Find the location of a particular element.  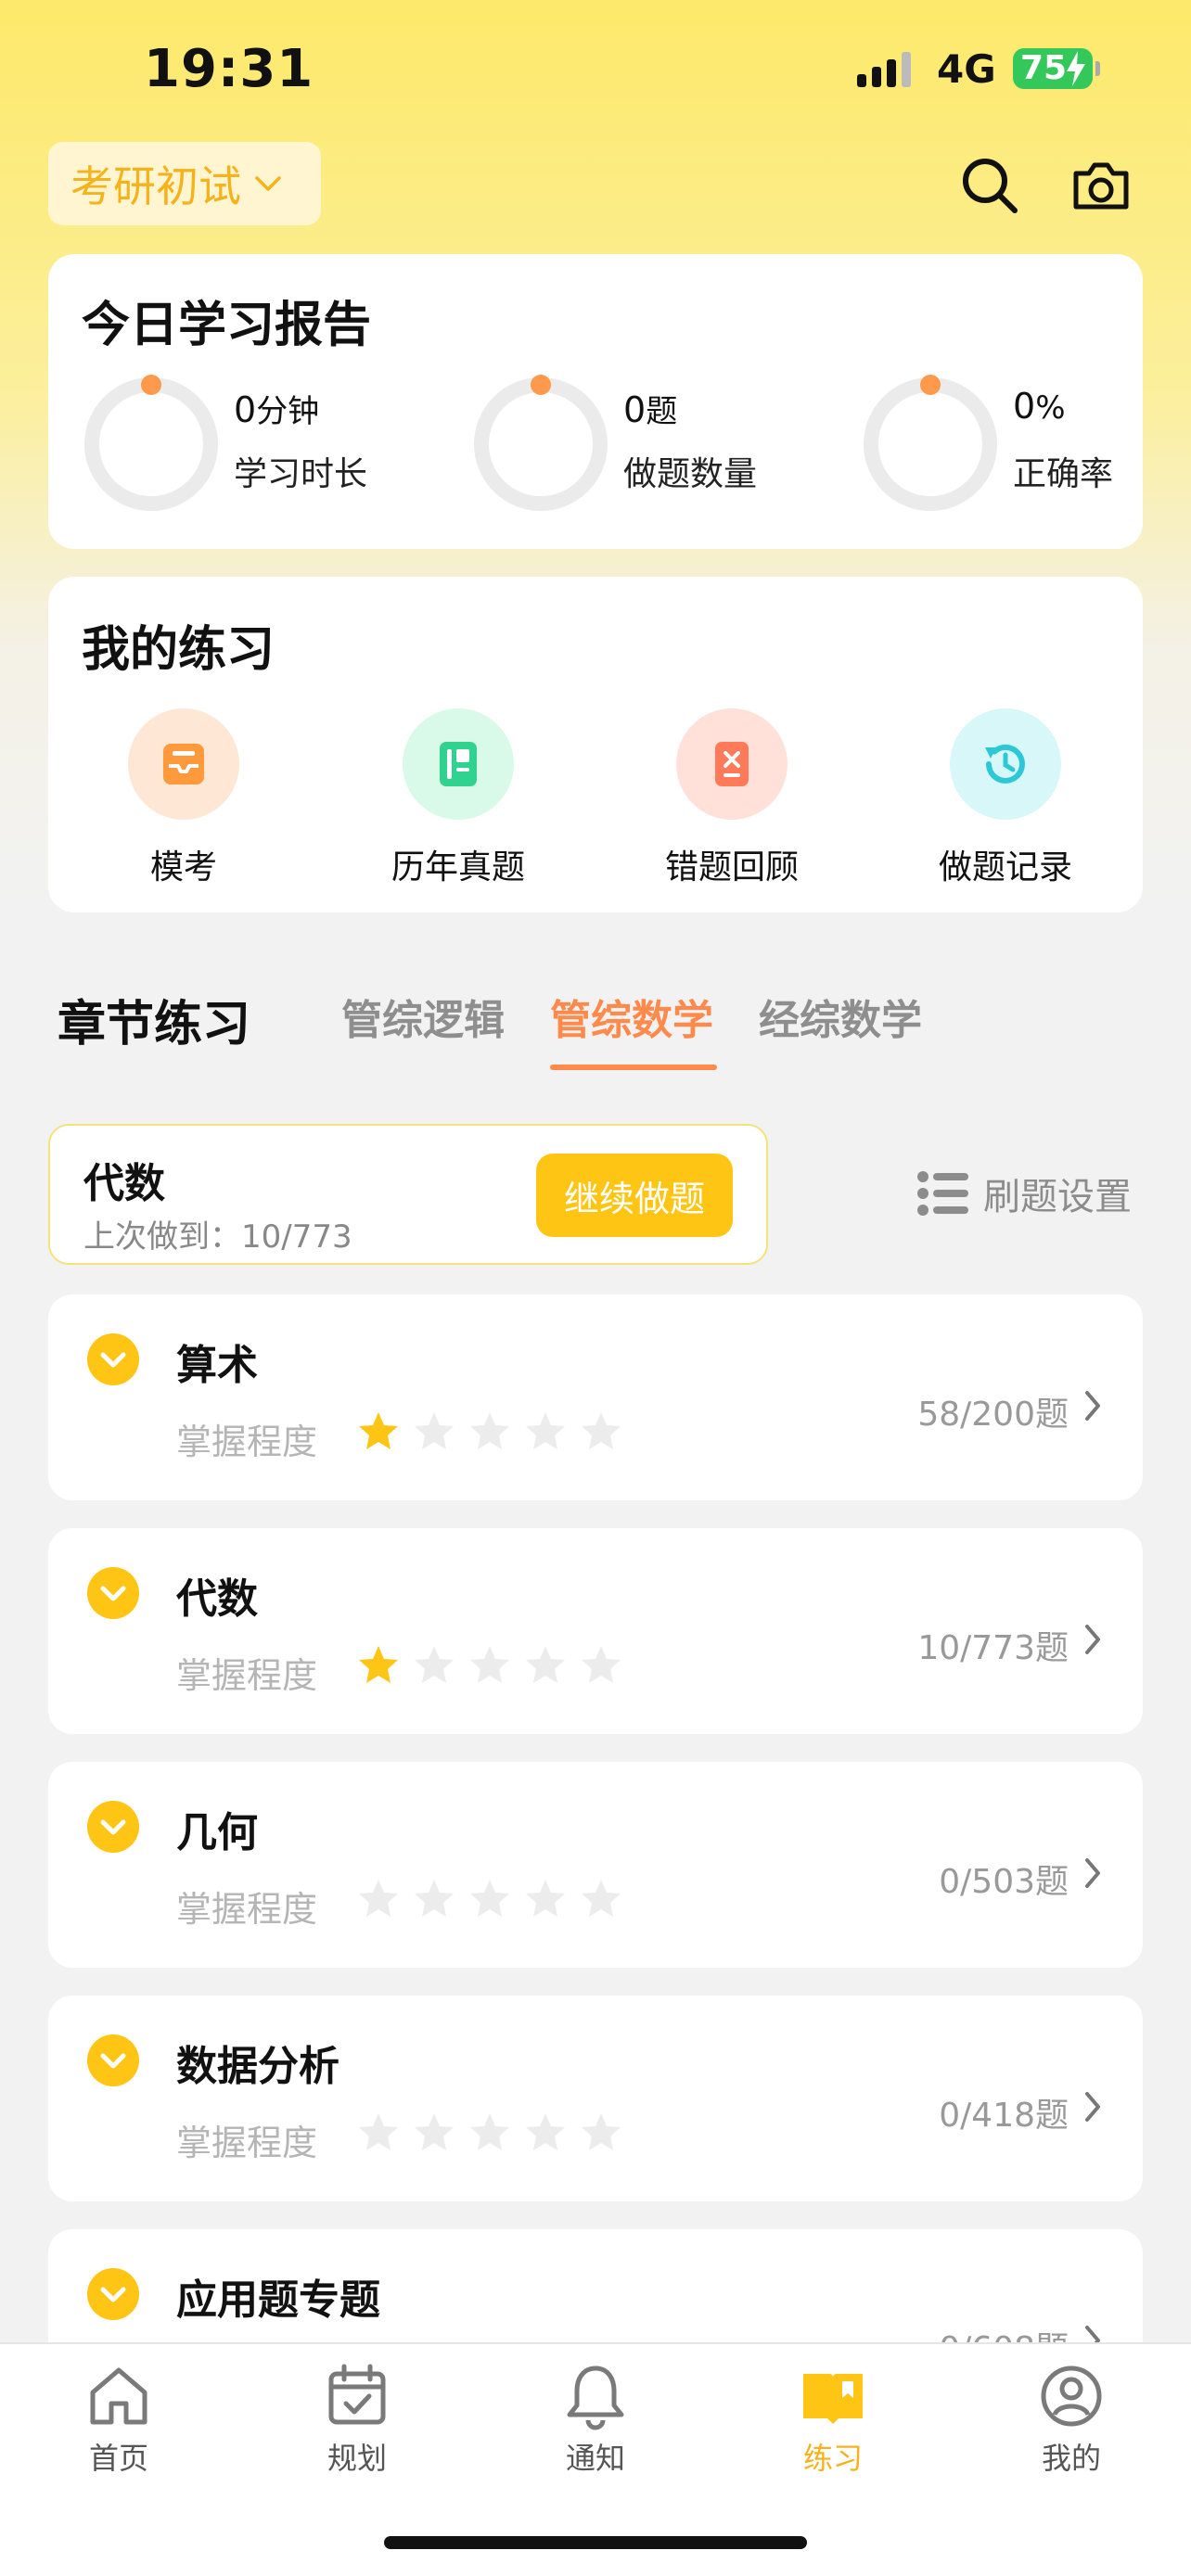

nav-profile: 我的 is located at coordinates (1071, 2419).